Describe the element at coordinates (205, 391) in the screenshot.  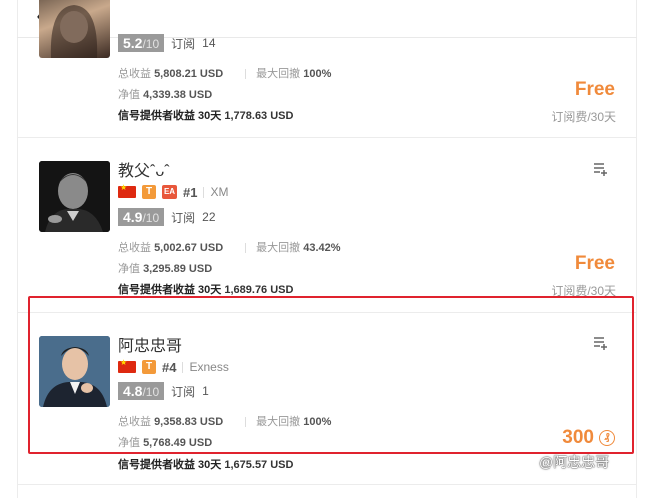
I see `subscriber-count: 1` at that location.